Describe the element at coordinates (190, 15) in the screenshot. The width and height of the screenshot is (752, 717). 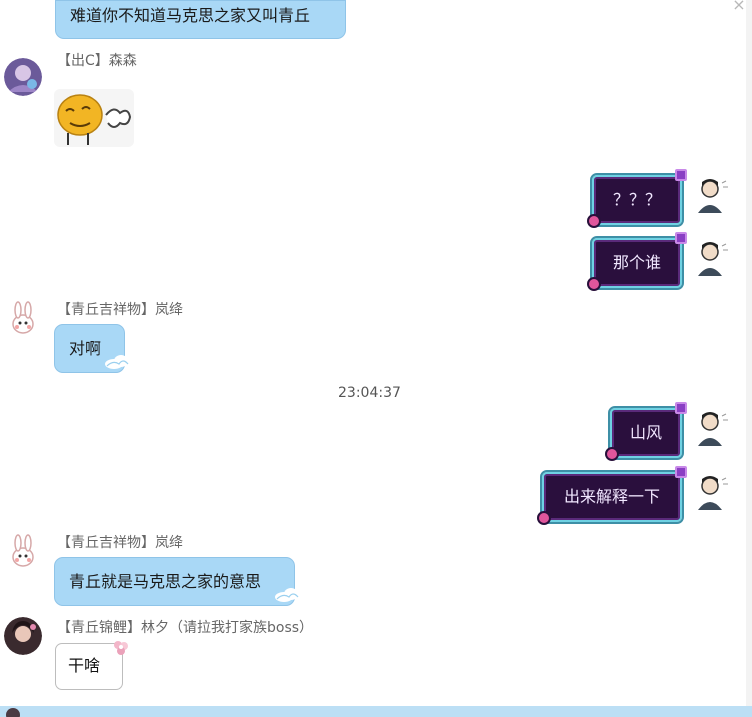
I see `message-text: 难道你不知道马克思之家又叫青丘` at that location.